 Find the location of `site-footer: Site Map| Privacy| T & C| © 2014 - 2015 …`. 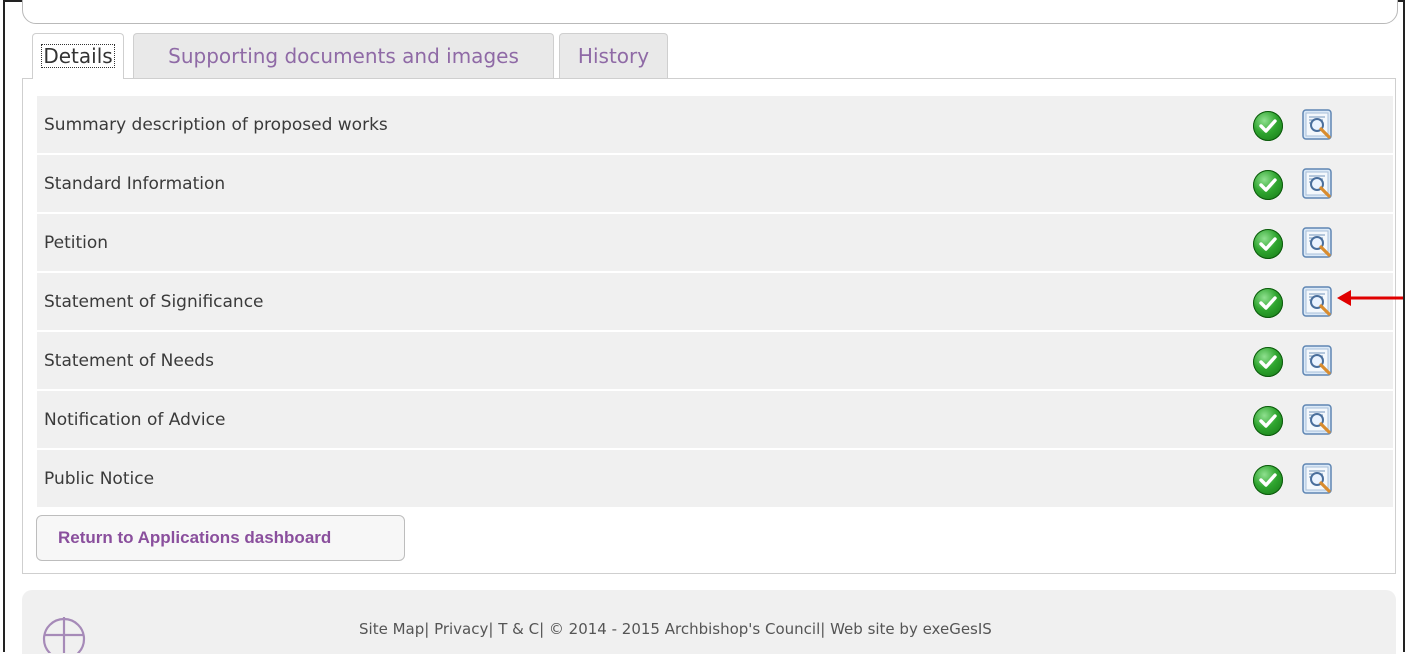

site-footer: Site Map| Privacy| T & C| © 2014 - 2015 … is located at coordinates (709, 622).